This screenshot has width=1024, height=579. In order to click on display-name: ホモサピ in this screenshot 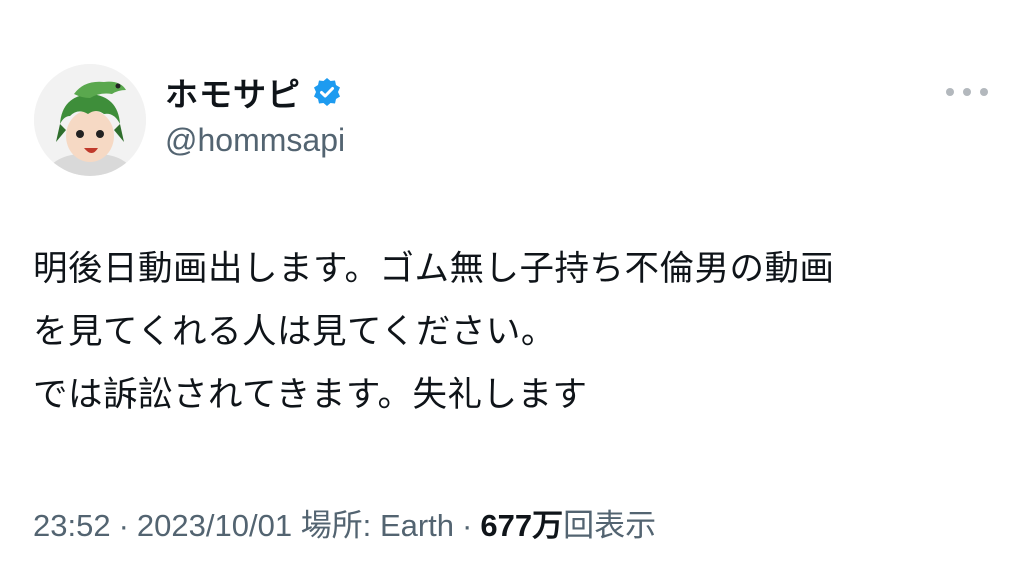, I will do `click(233, 92)`.